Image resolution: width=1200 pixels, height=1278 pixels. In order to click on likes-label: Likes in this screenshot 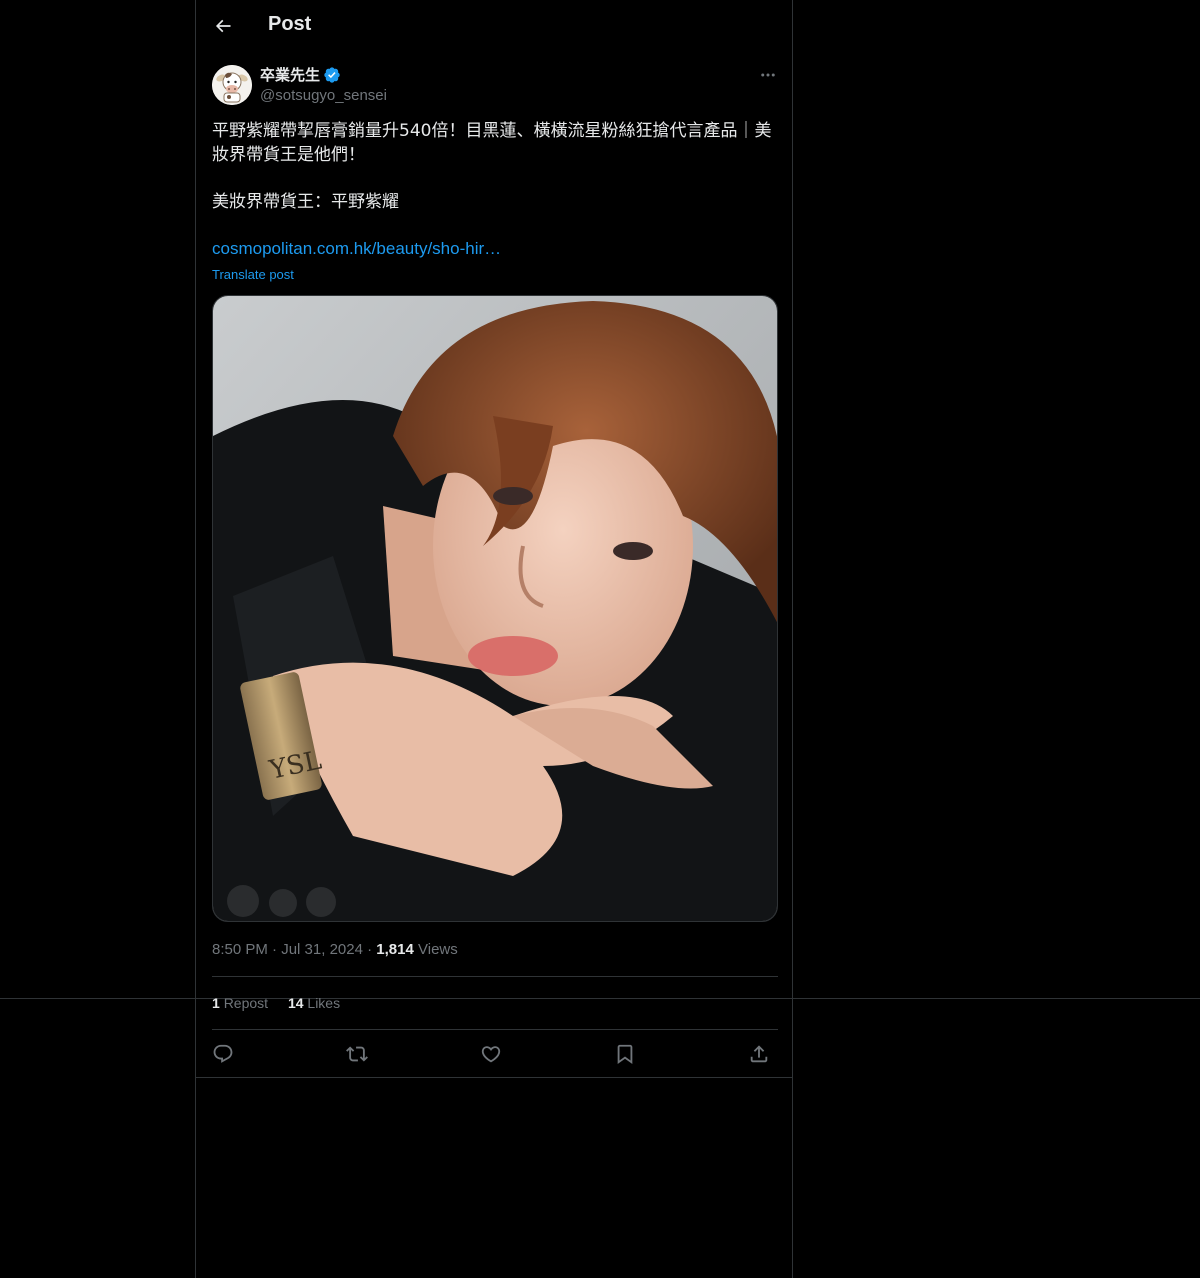, I will do `click(324, 1003)`.